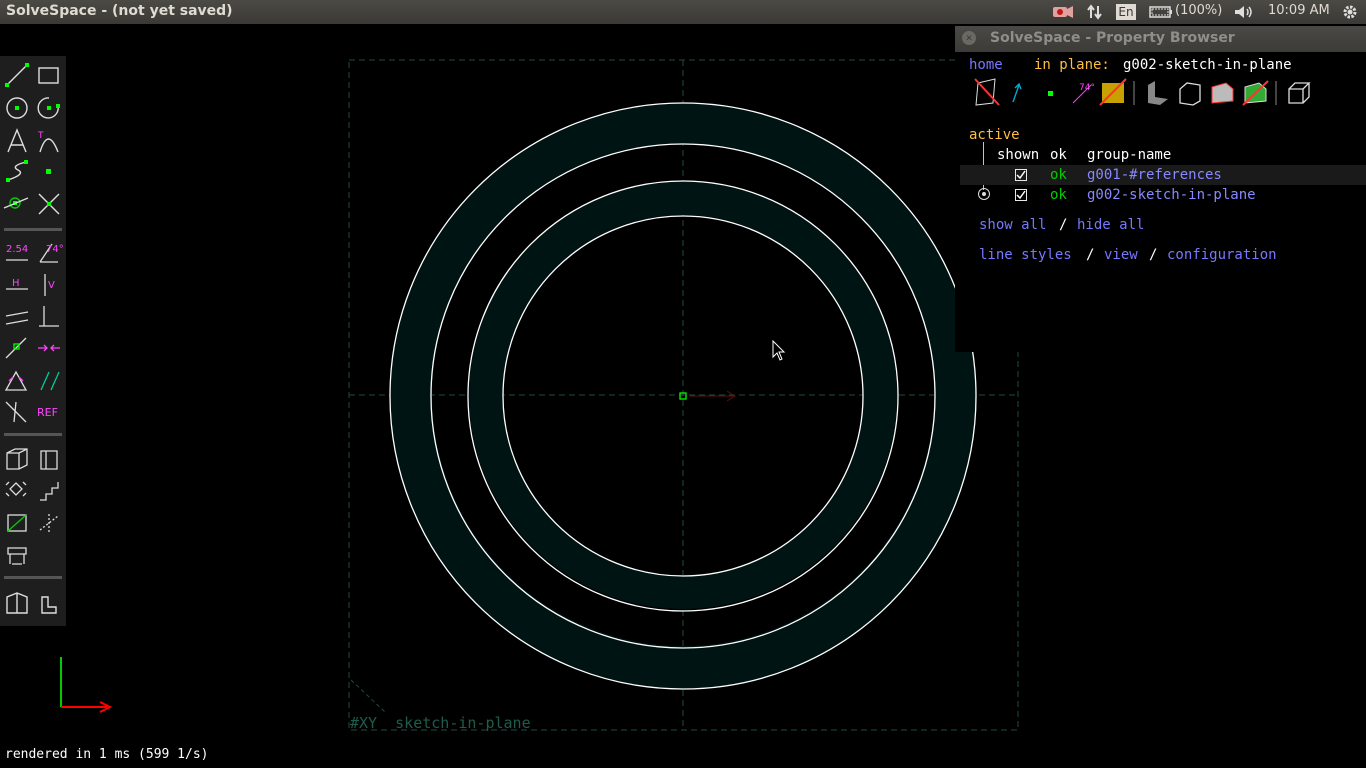  Describe the element at coordinates (1299, 10) in the screenshot. I see `clock: 10:09 AM` at that location.